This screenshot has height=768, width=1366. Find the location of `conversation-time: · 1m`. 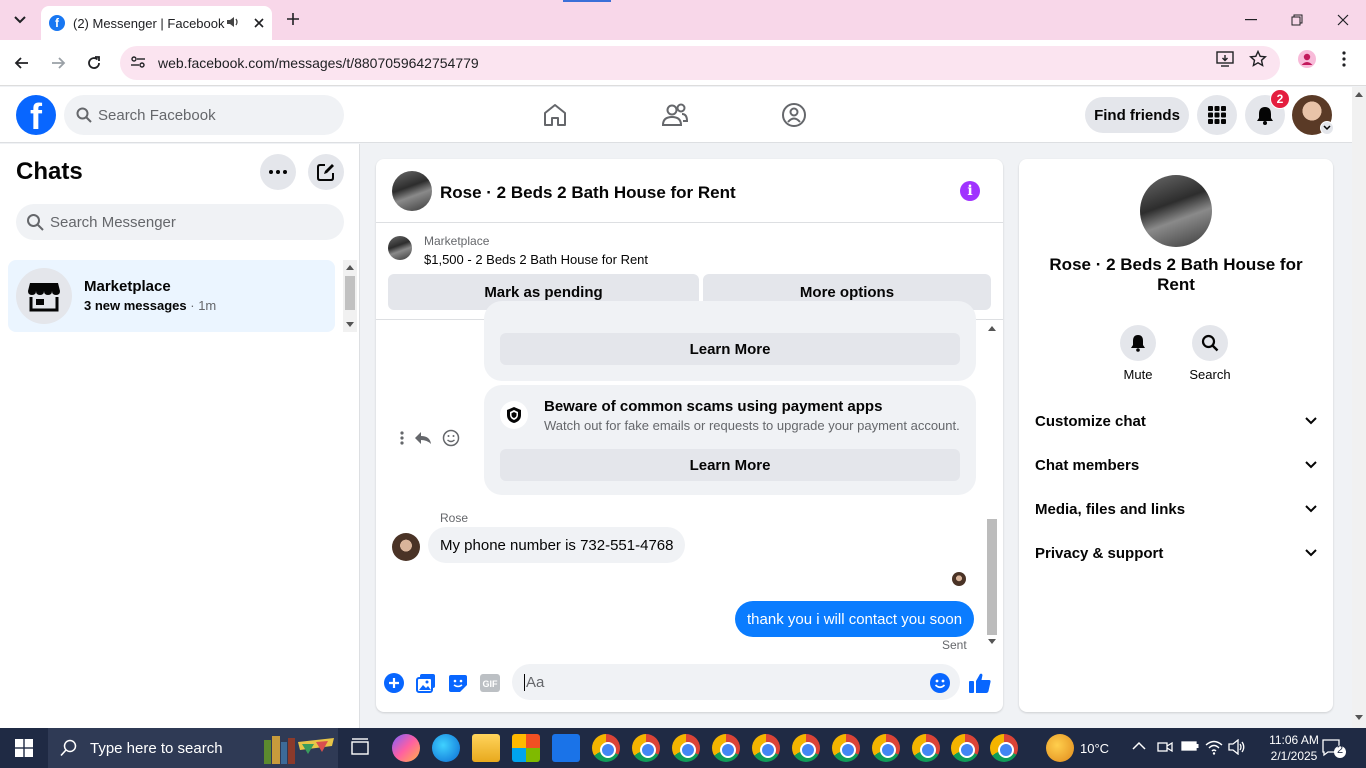

conversation-time: · 1m is located at coordinates (203, 305).